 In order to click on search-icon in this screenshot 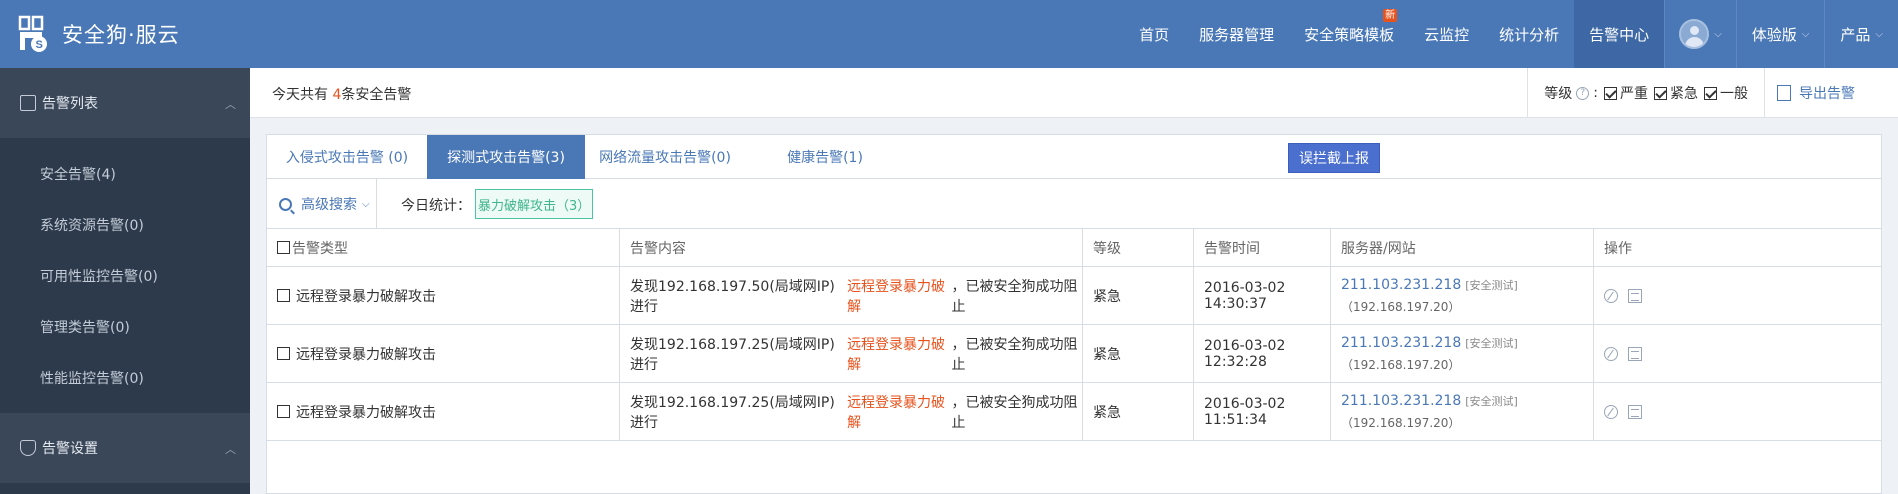, I will do `click(285, 204)`.